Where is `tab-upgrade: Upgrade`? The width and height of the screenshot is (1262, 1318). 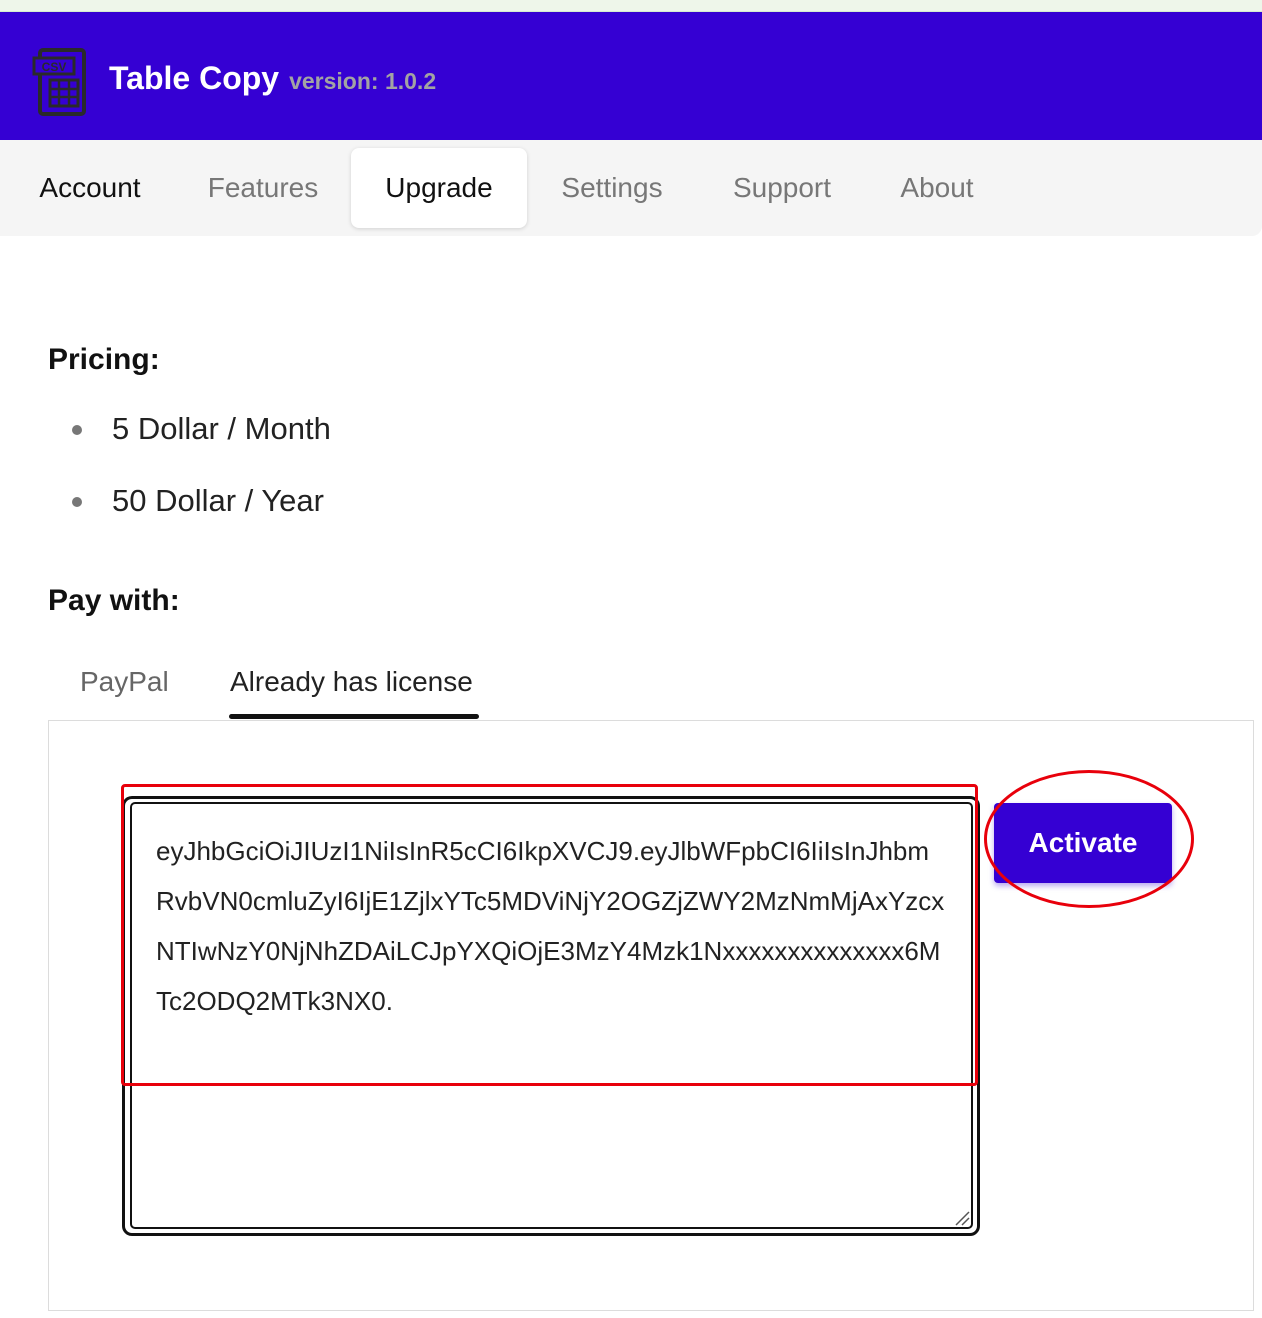 tab-upgrade: Upgrade is located at coordinates (439, 188).